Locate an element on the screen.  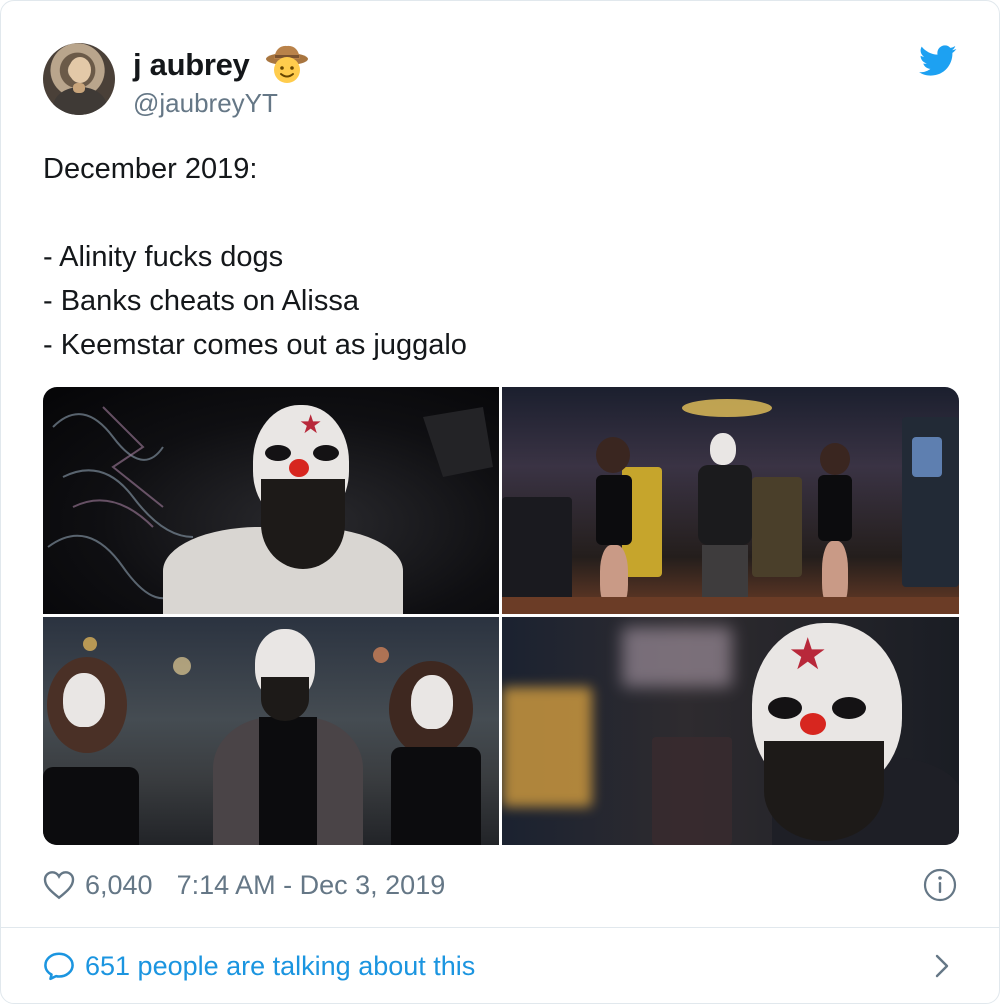
user-display-name: j aubrey is located at coordinates (191, 65).